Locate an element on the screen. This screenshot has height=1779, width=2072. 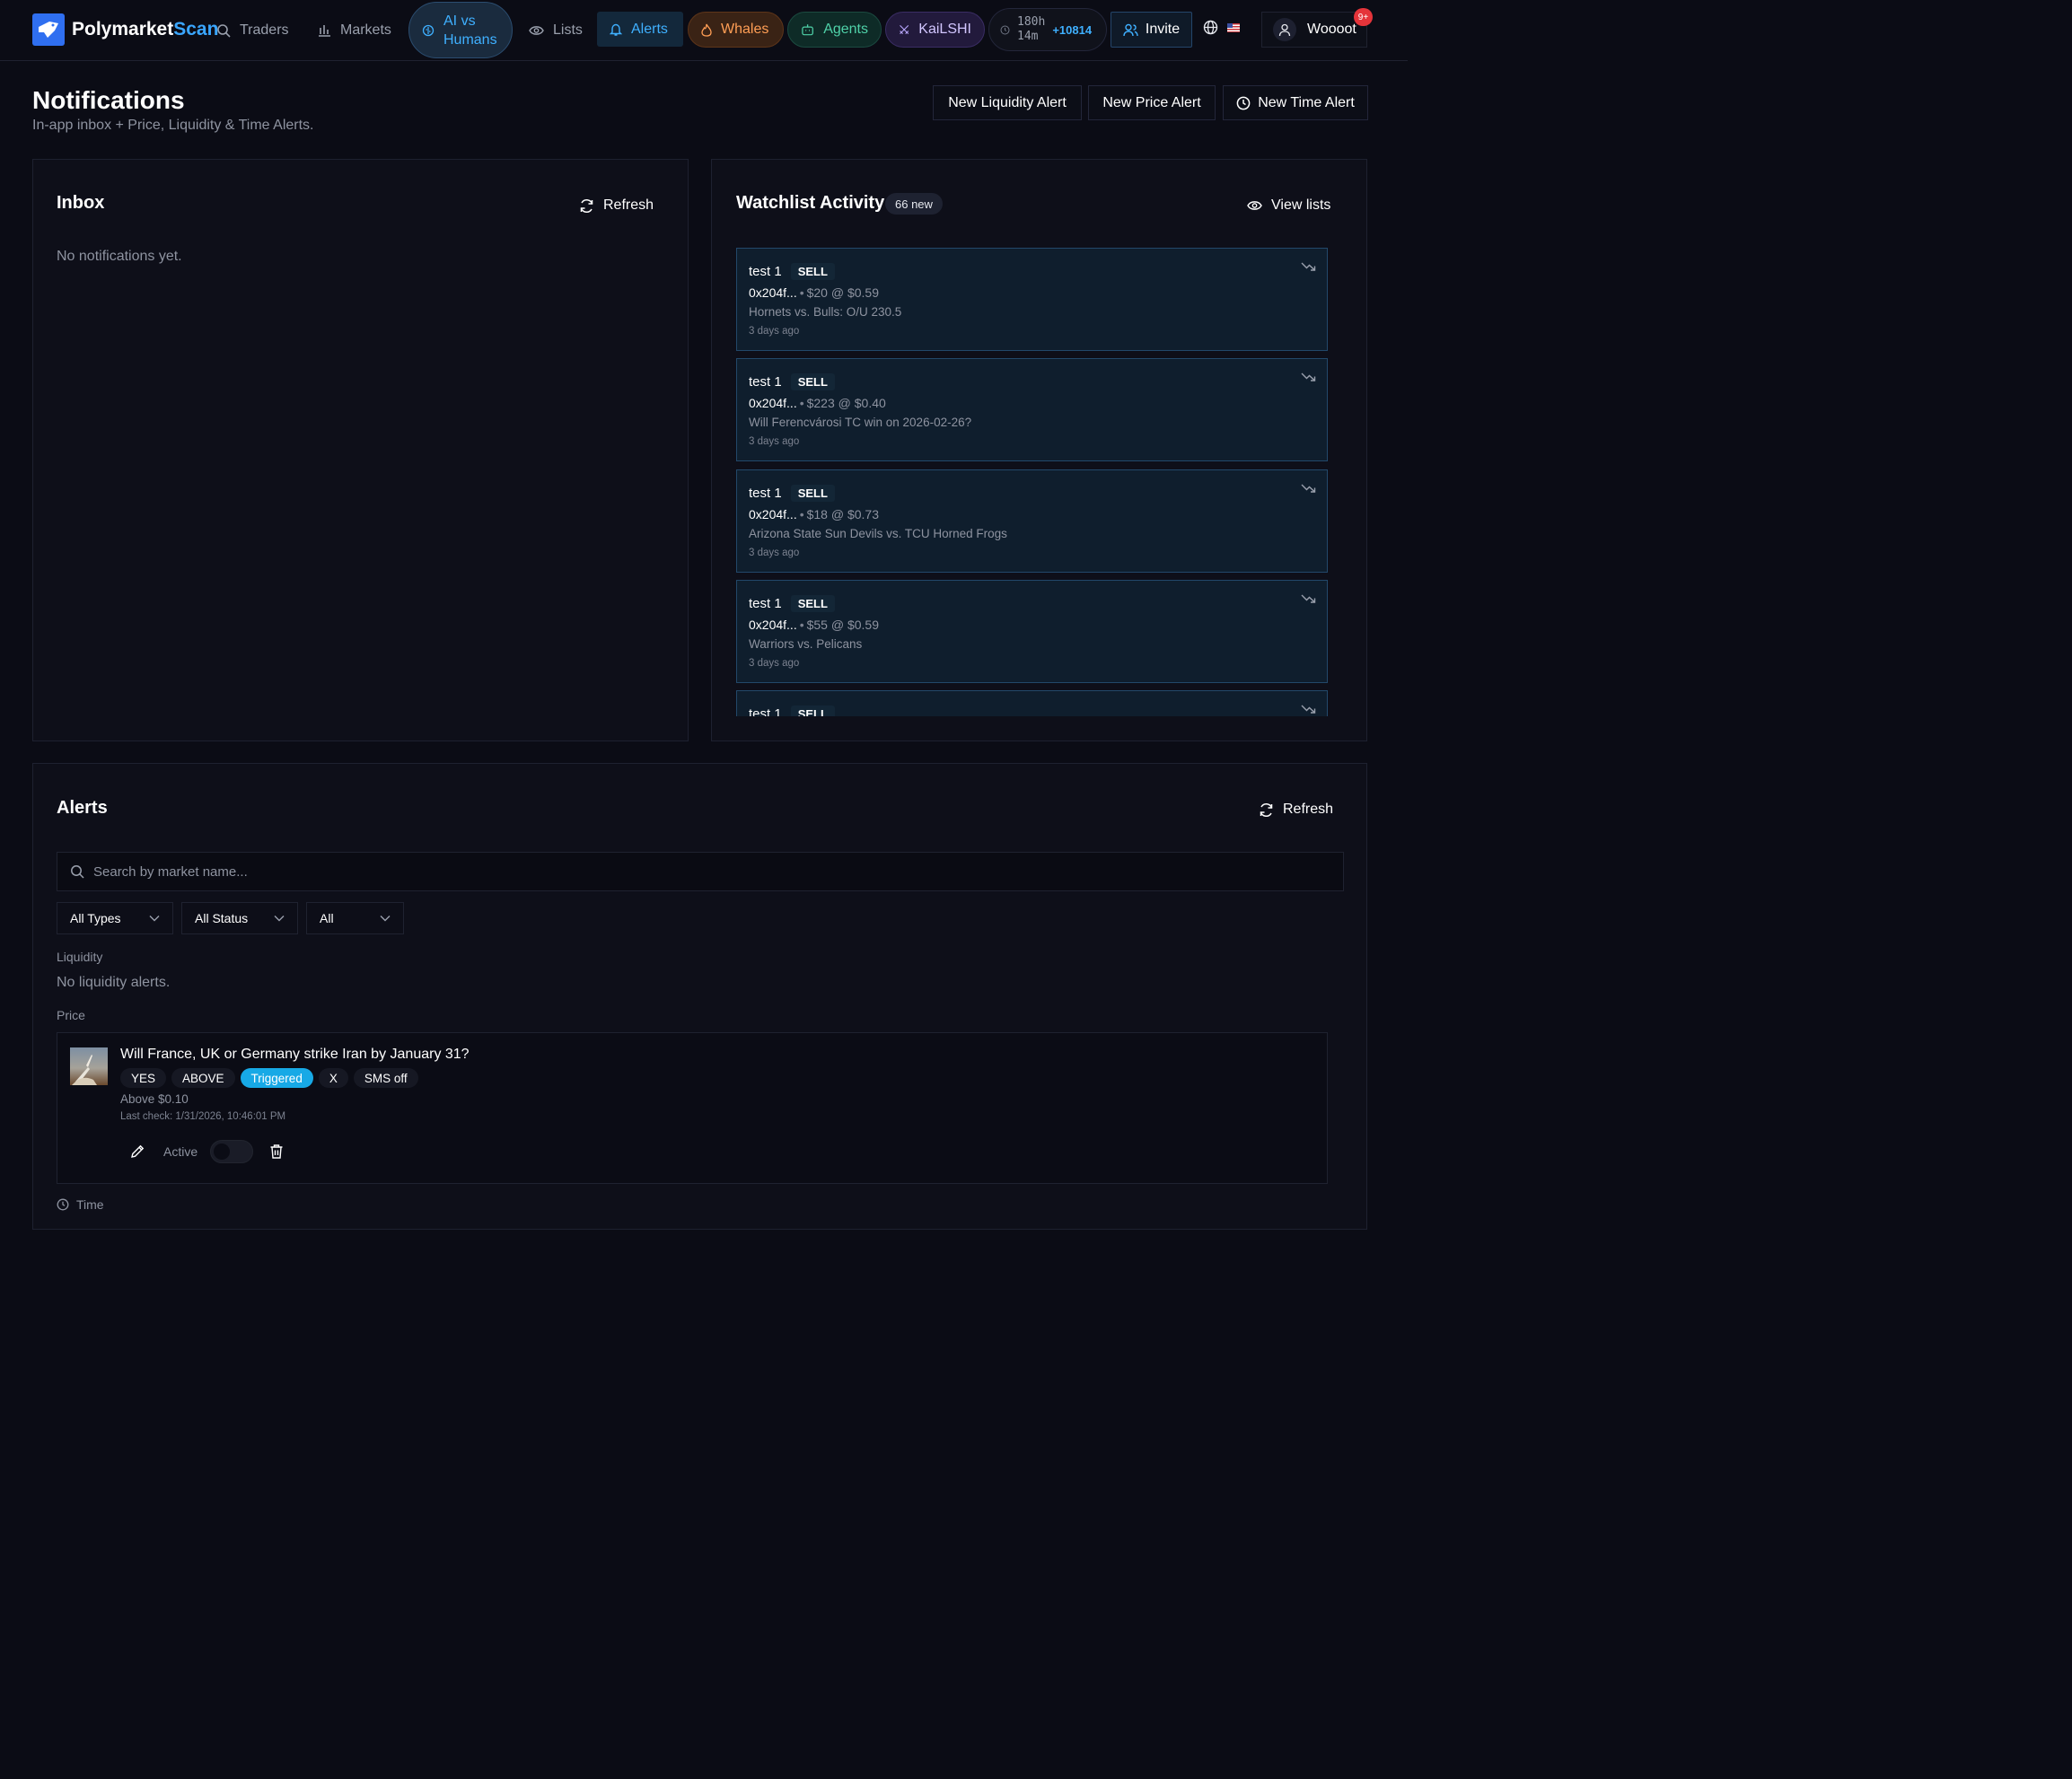
invite-button: Invite is located at coordinates (1151, 30).